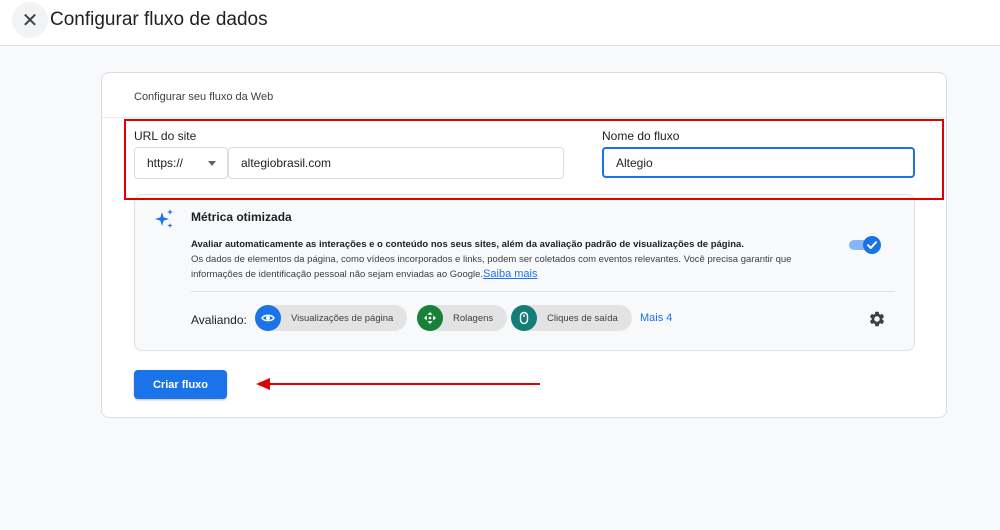  I want to click on chip-scrolls: Rolagens, so click(462, 318).